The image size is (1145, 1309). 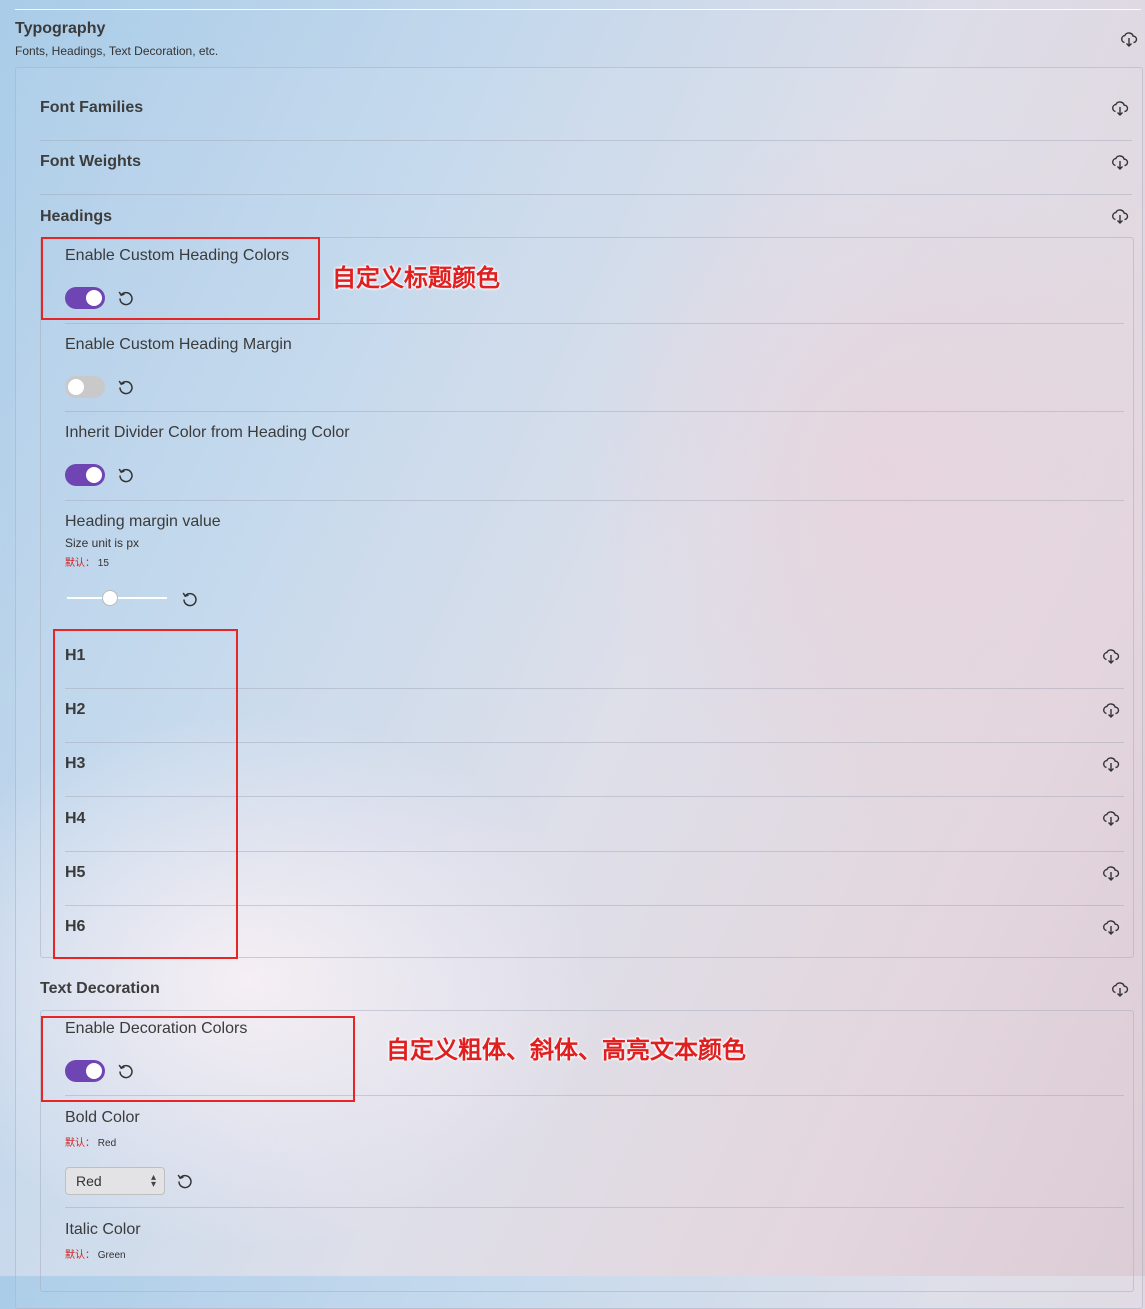 What do you see at coordinates (60, 28) in the screenshot?
I see `section-title: Typography` at bounding box center [60, 28].